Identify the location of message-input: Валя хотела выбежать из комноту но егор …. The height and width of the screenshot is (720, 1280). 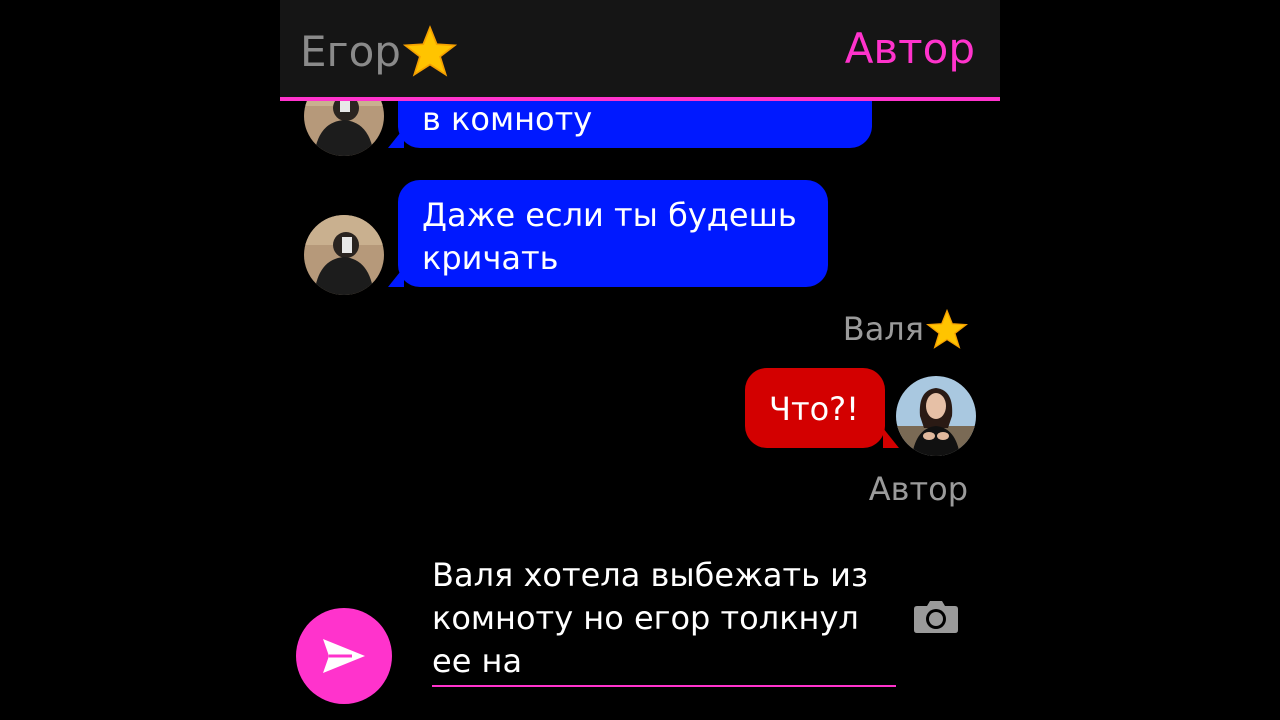
(662, 618).